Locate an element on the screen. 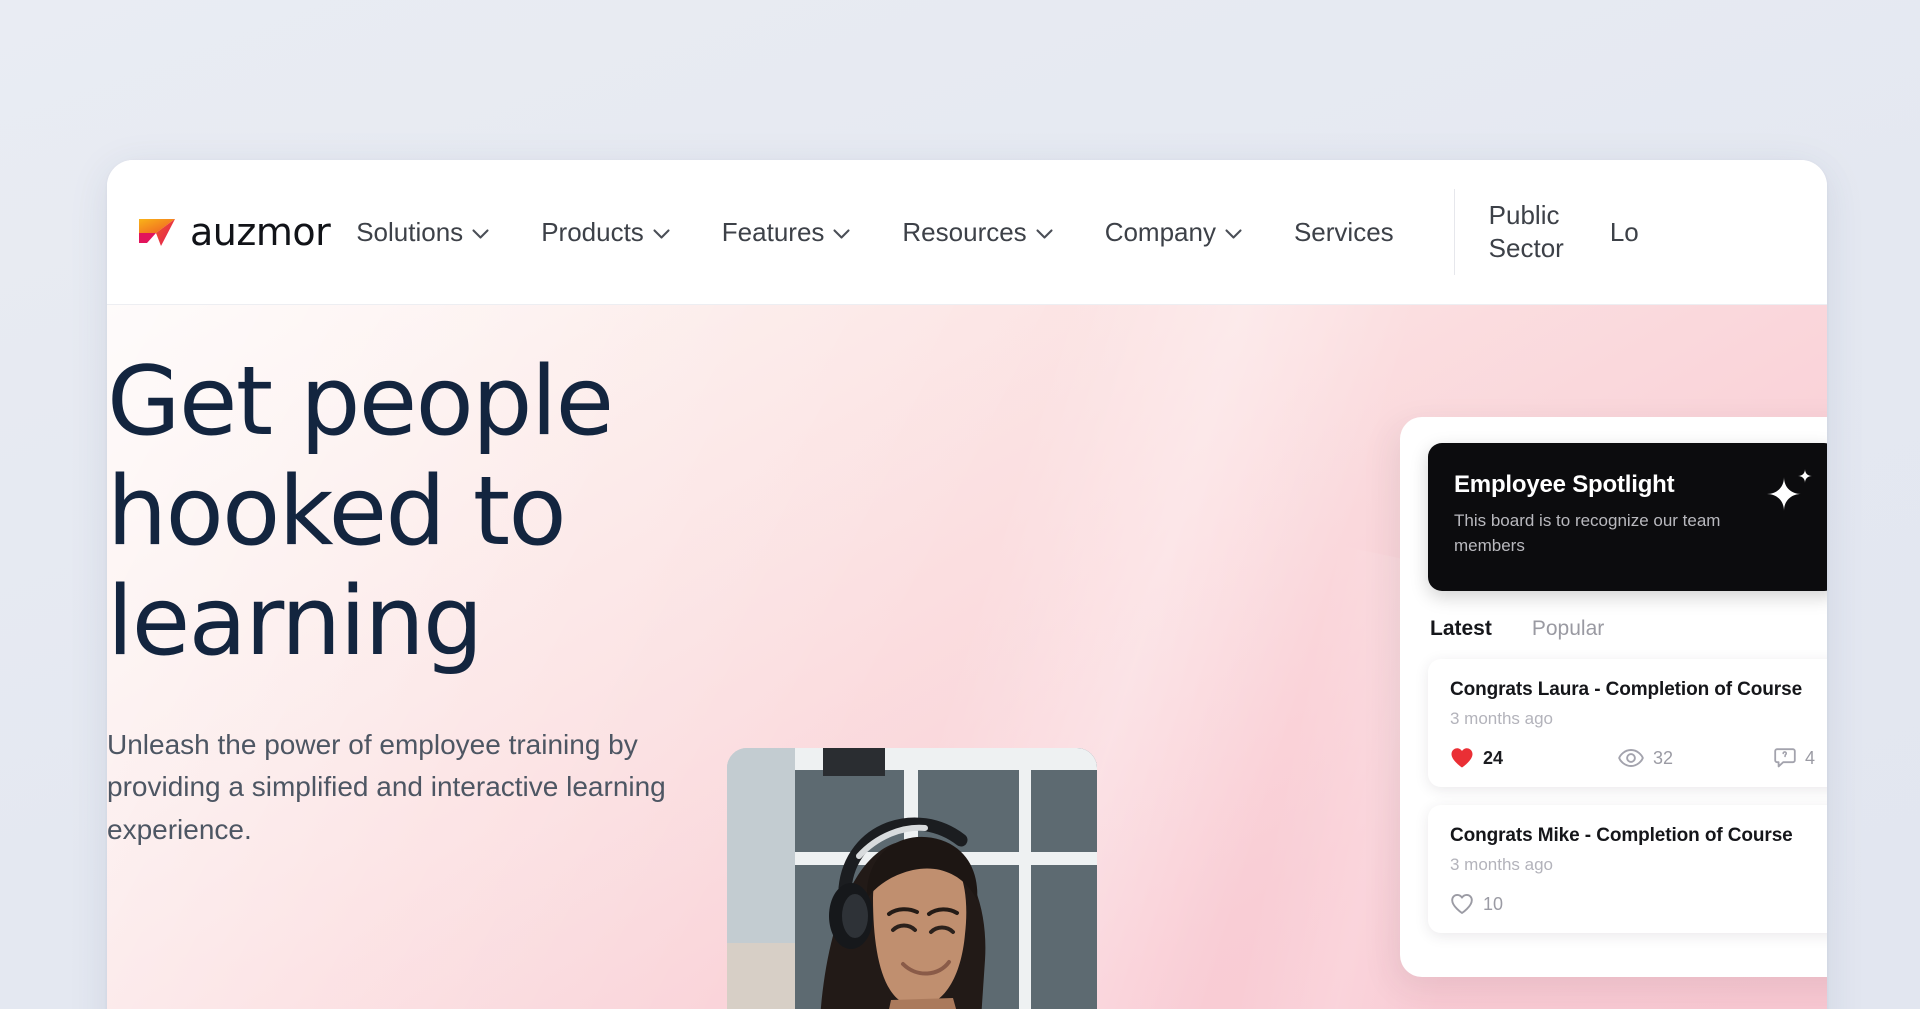  post-stats: 10 is located at coordinates (1638, 904).